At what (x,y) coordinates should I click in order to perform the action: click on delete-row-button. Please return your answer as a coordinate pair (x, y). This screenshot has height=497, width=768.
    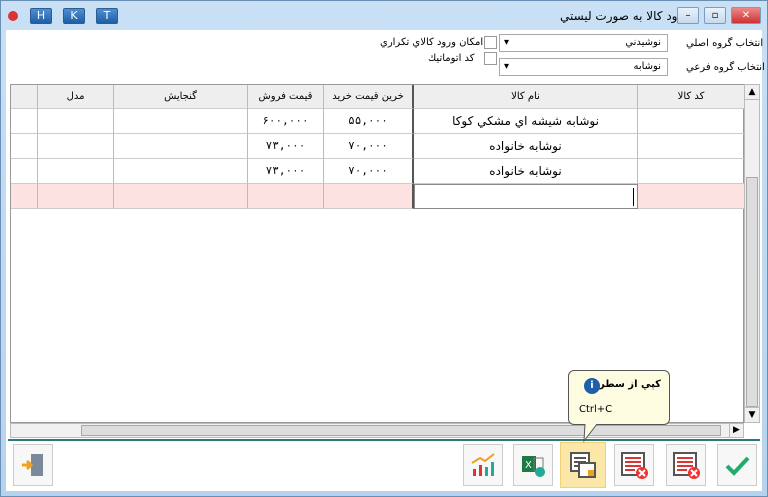
    Looking at the image, I should click on (634, 465).